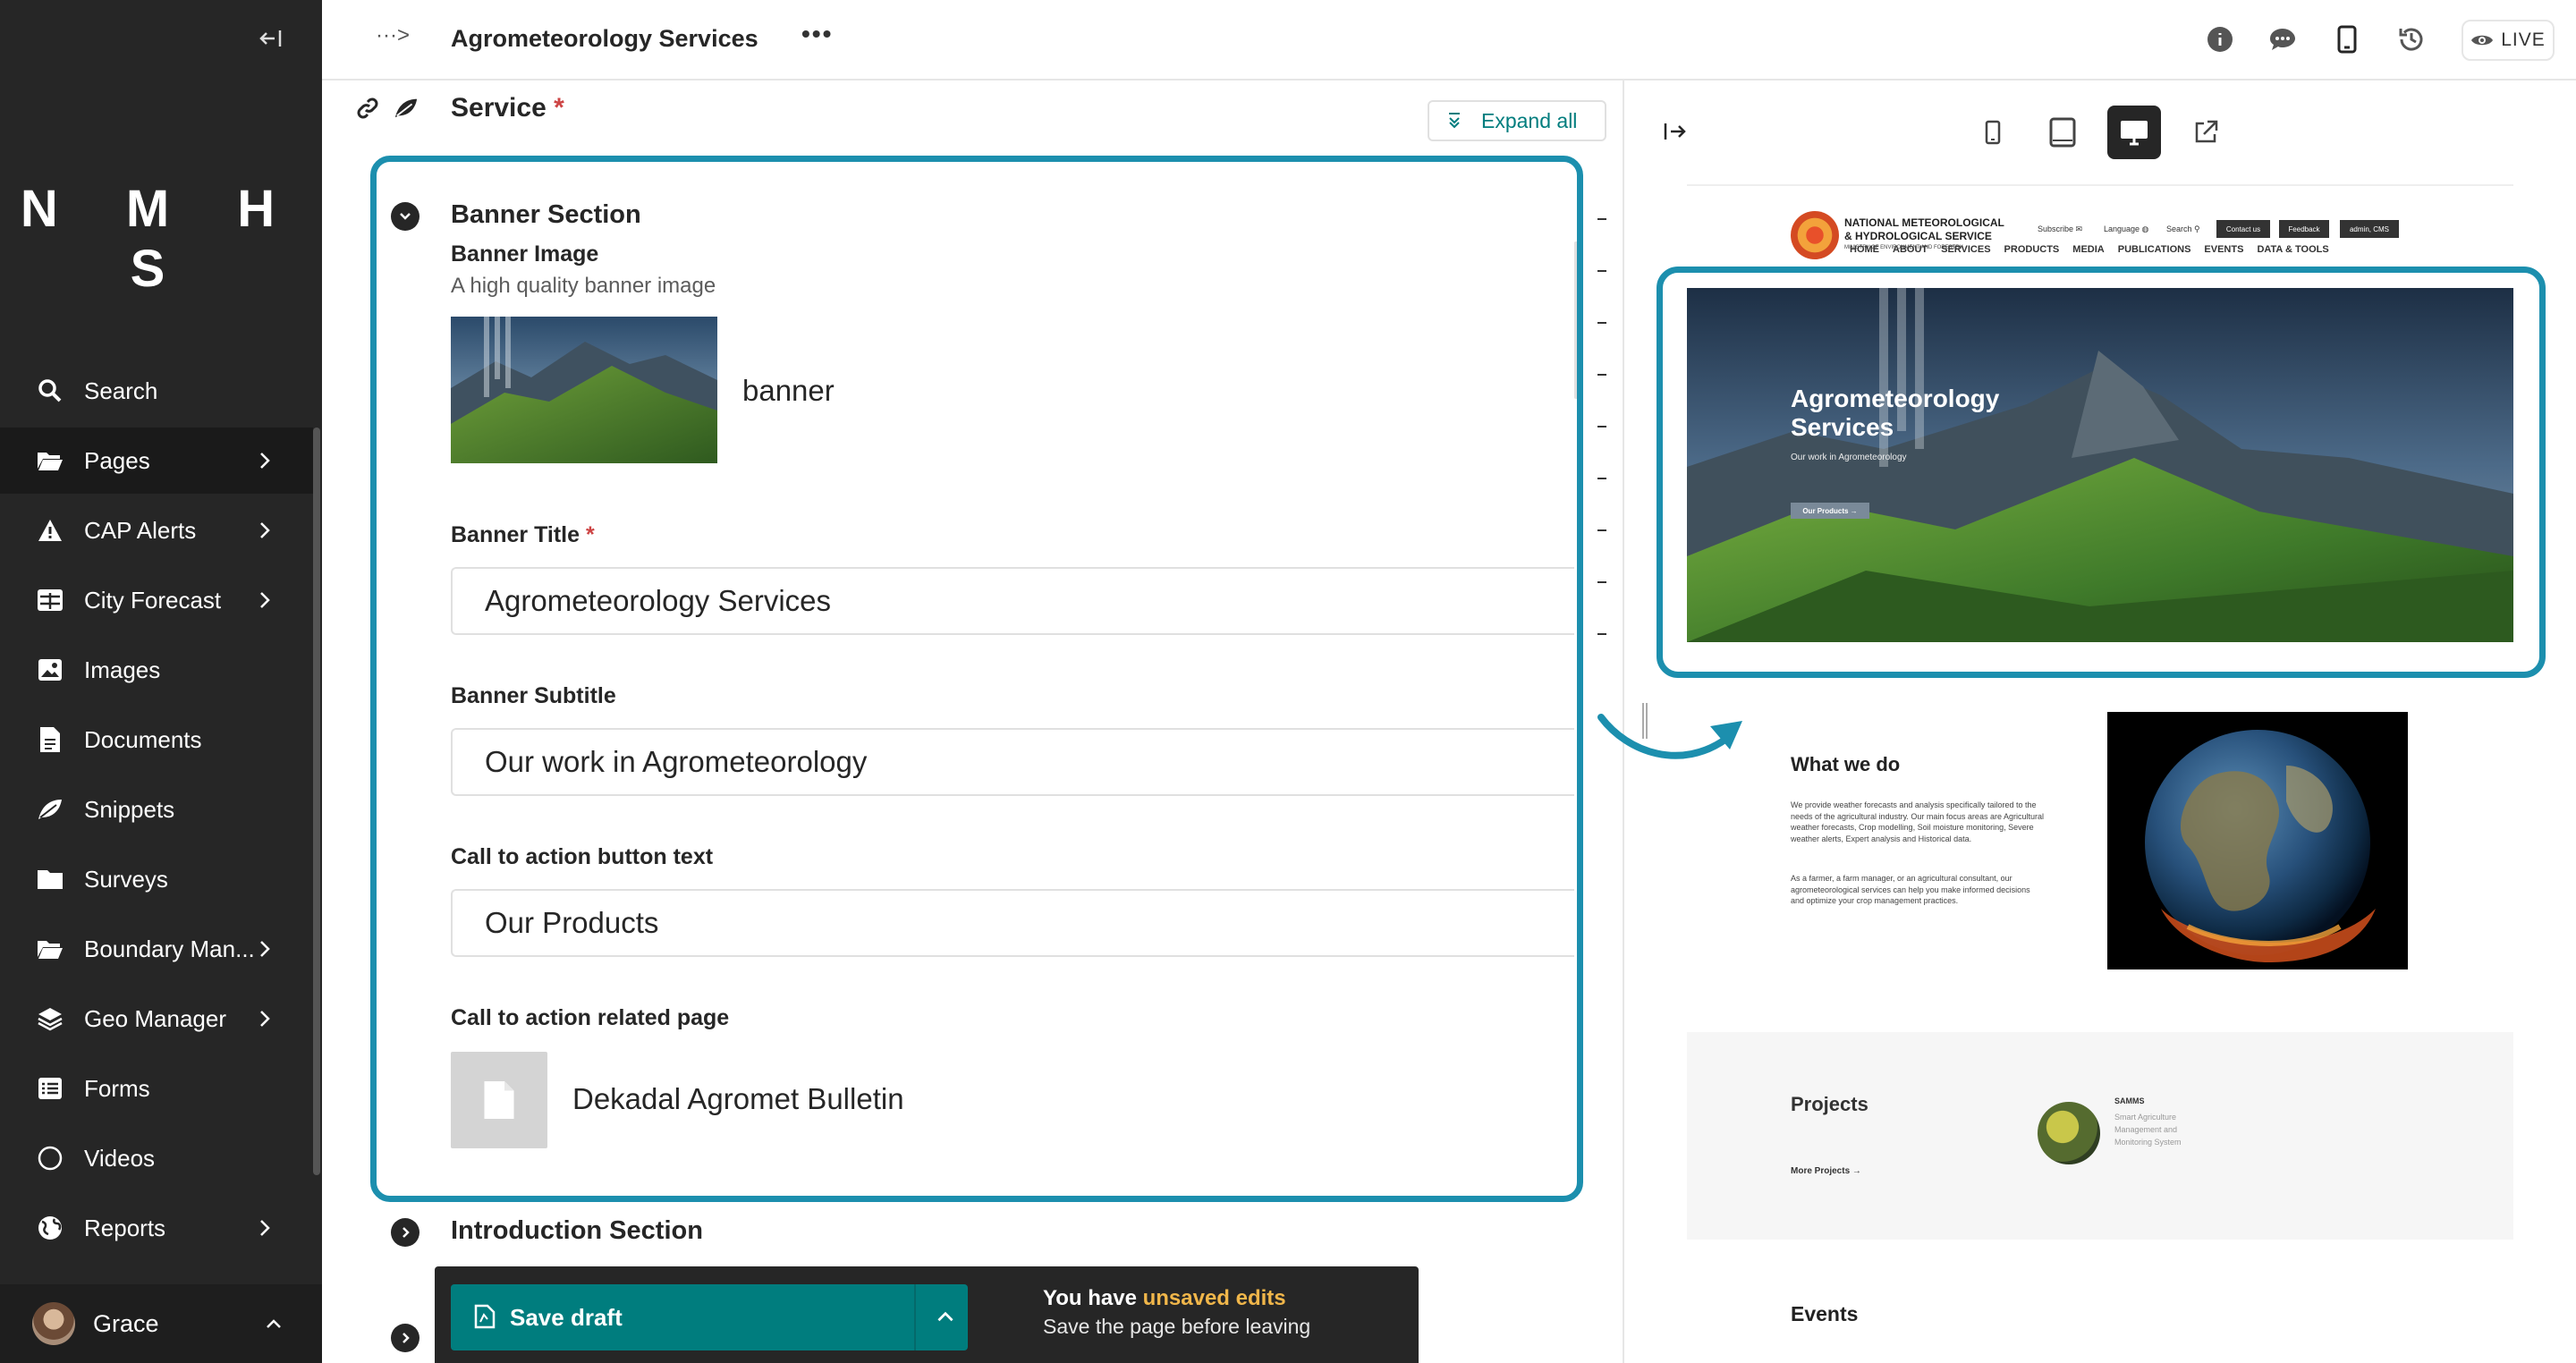  Describe the element at coordinates (126, 1323) in the screenshot. I see `user-name: Grace` at that location.